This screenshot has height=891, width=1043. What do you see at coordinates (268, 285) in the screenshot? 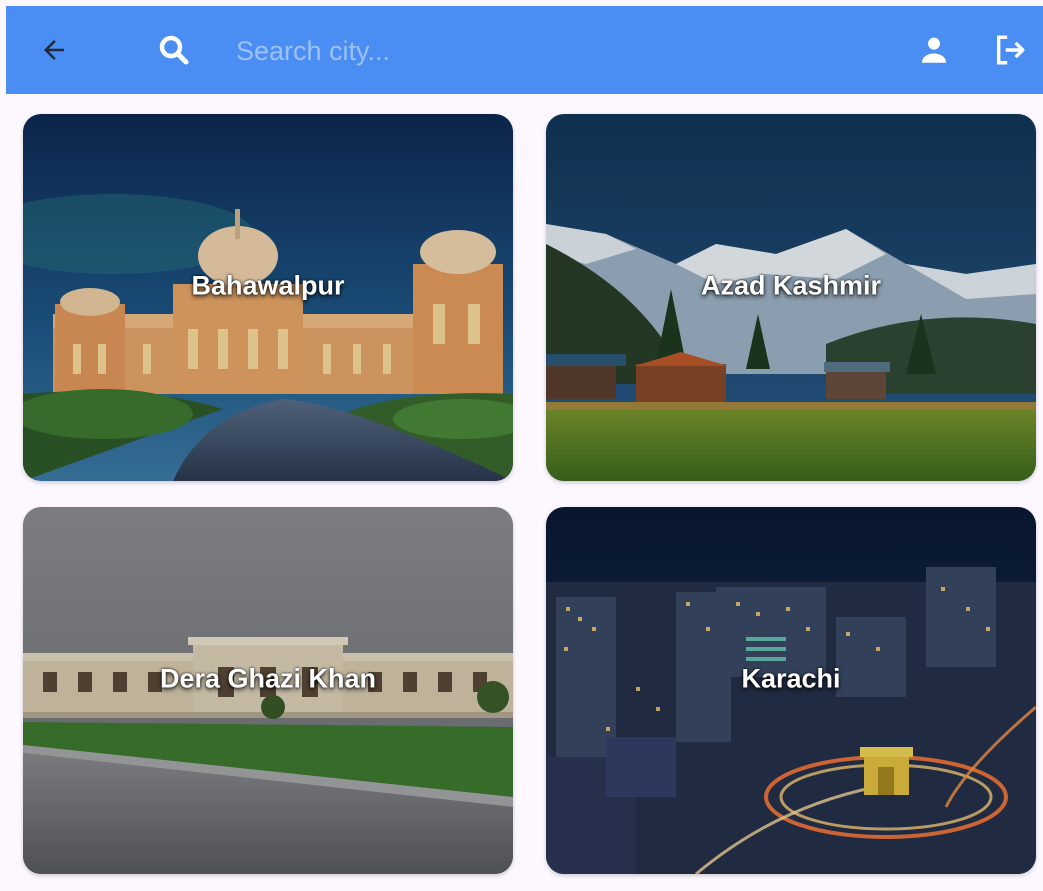
I see `city-name: Bahawalpur` at bounding box center [268, 285].